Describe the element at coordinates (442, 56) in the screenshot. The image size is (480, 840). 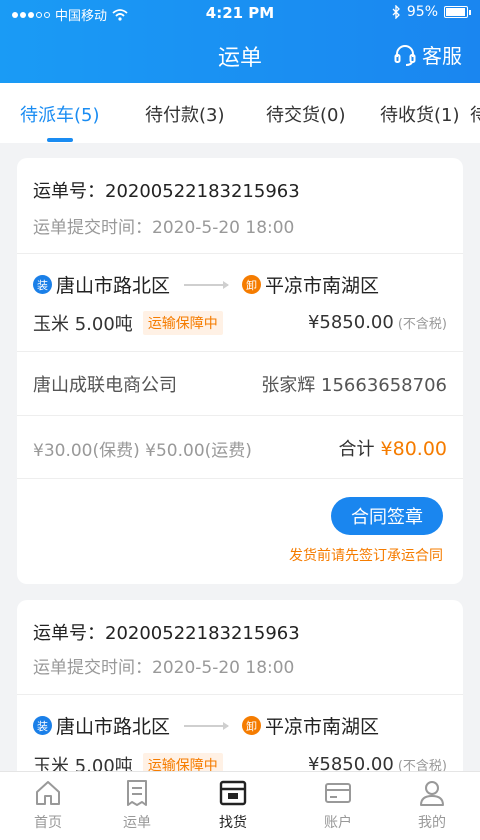
I see `customer-service-label: 客服` at that location.